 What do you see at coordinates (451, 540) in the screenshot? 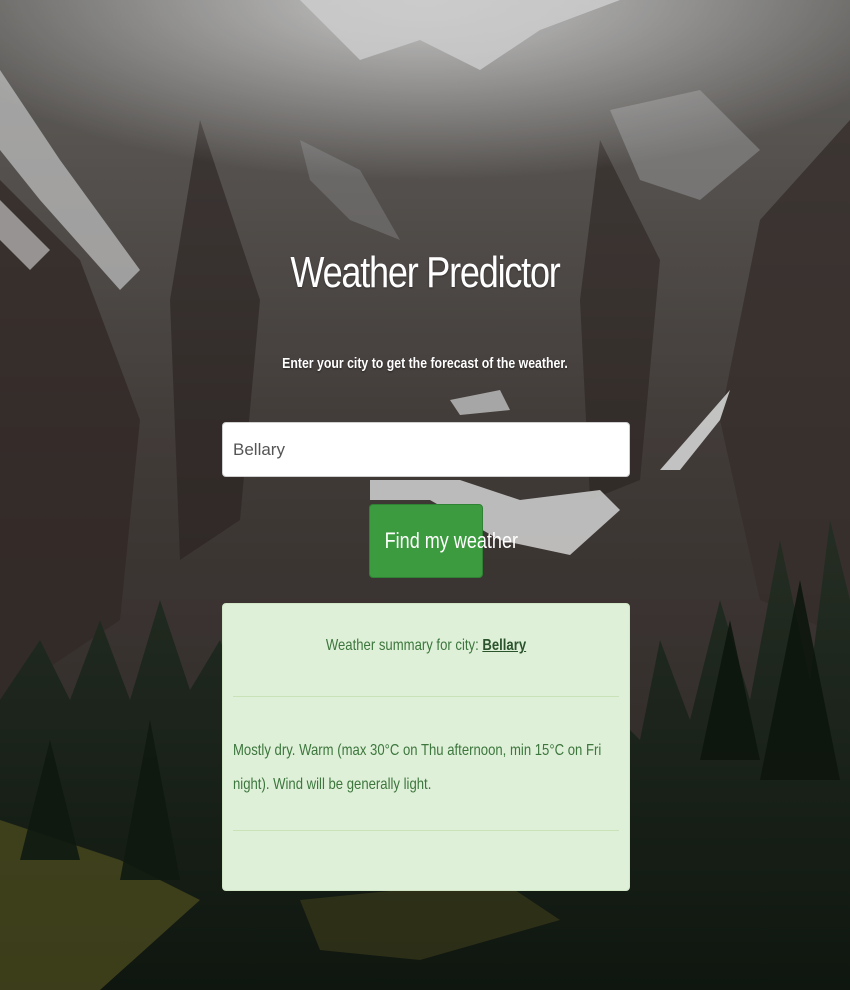
I see `find-weather-button-label: Find my weather` at bounding box center [451, 540].